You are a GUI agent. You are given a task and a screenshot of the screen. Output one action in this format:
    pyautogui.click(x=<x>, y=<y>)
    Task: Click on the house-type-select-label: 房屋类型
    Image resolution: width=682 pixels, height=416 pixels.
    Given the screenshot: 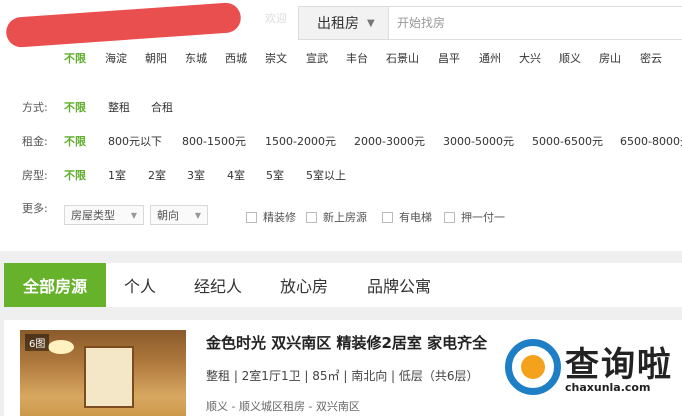 What is the action you would take?
    pyautogui.click(x=93, y=215)
    